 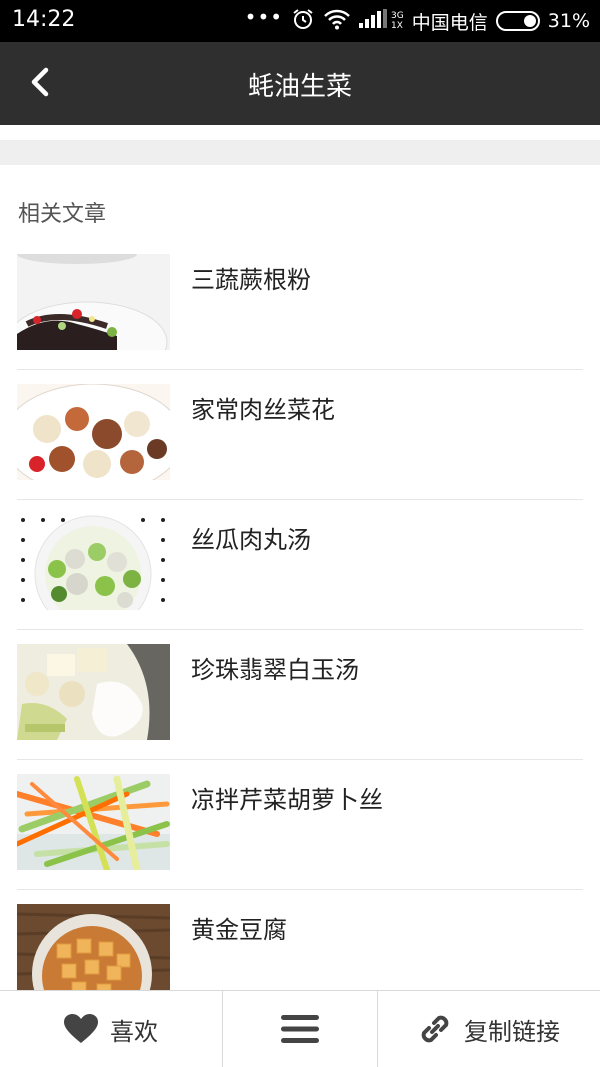 I want to click on like-button: 喜欢, so click(x=111, y=1029).